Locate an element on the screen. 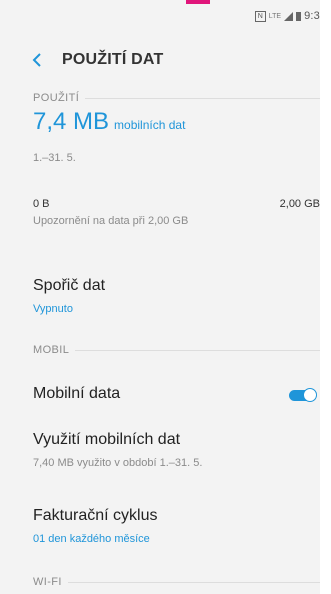 The width and height of the screenshot is (331, 594). usage-amount: 7,4 MB is located at coordinates (71, 121).